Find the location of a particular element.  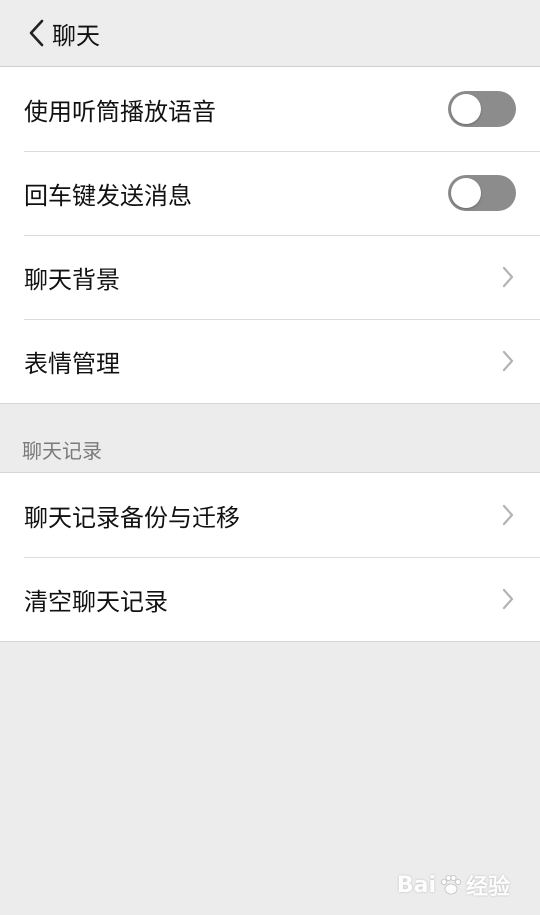

setting-label: 聊天背景 is located at coordinates (72, 279).